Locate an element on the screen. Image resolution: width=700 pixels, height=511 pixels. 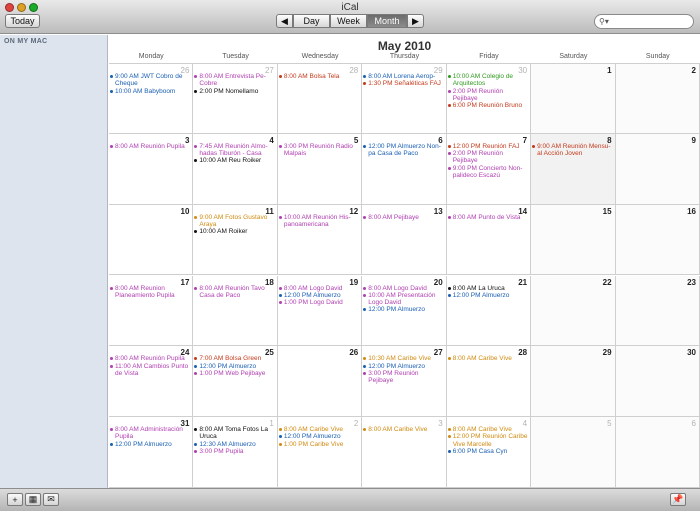
calendar-event: 10:00 AM Colegio de Arquitectos is located at coordinates (487, 80).